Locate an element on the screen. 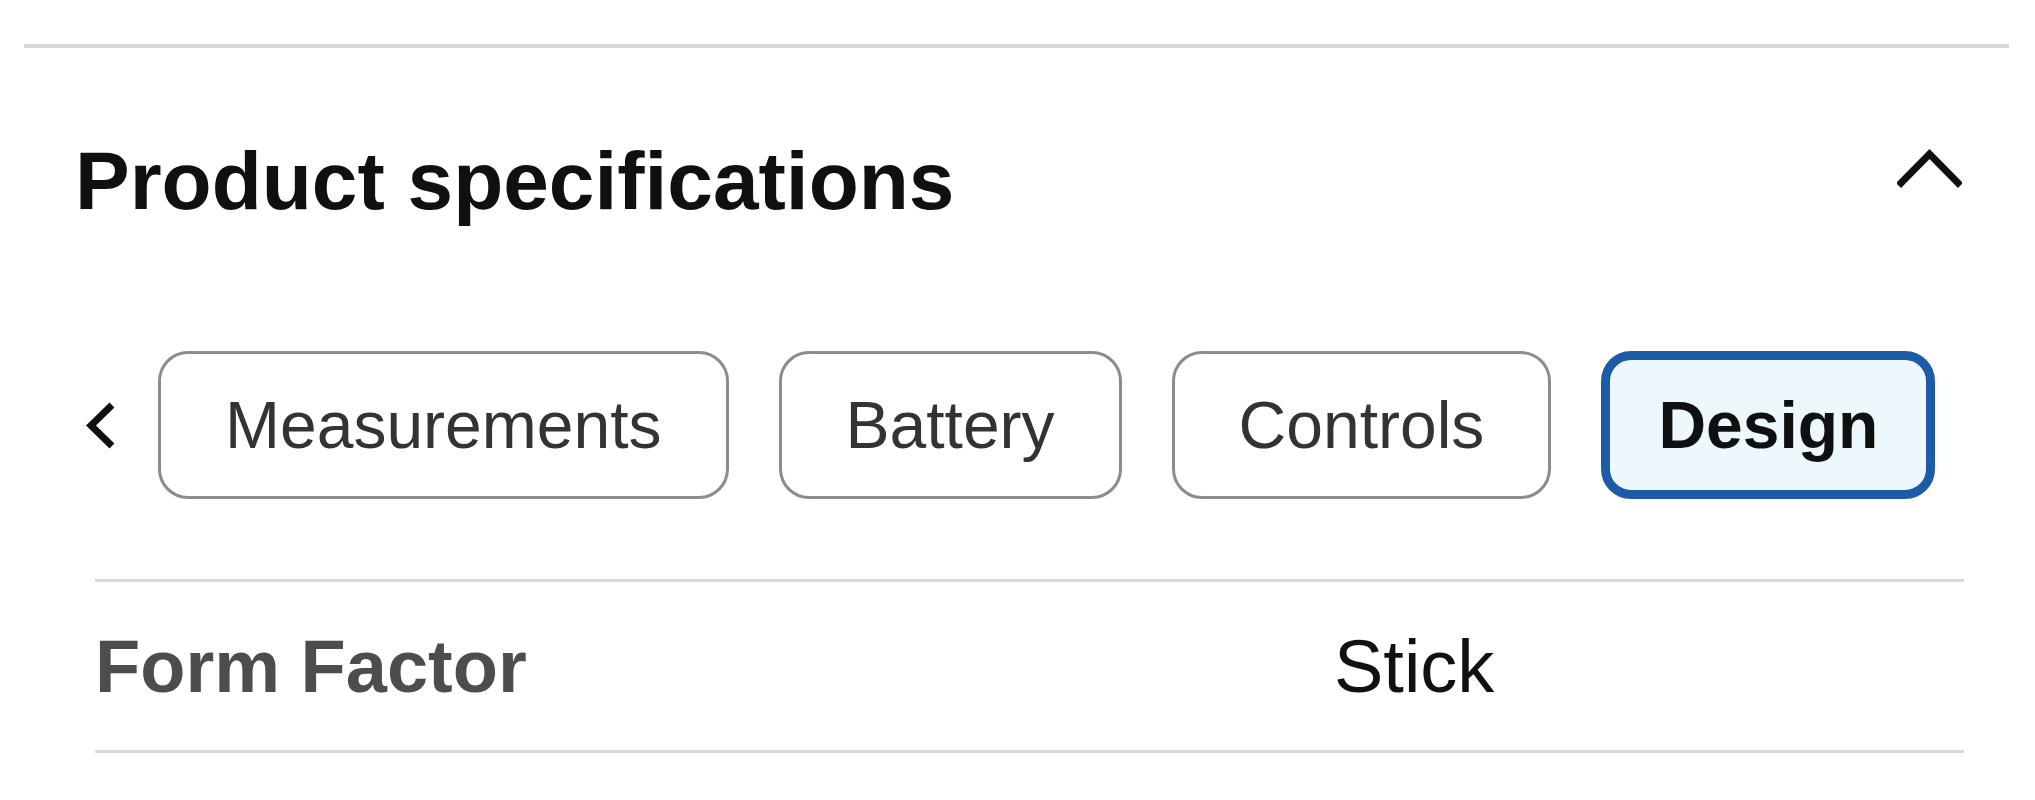 This screenshot has height=800, width=2035. section-title: Product specifications is located at coordinates (515, 181).